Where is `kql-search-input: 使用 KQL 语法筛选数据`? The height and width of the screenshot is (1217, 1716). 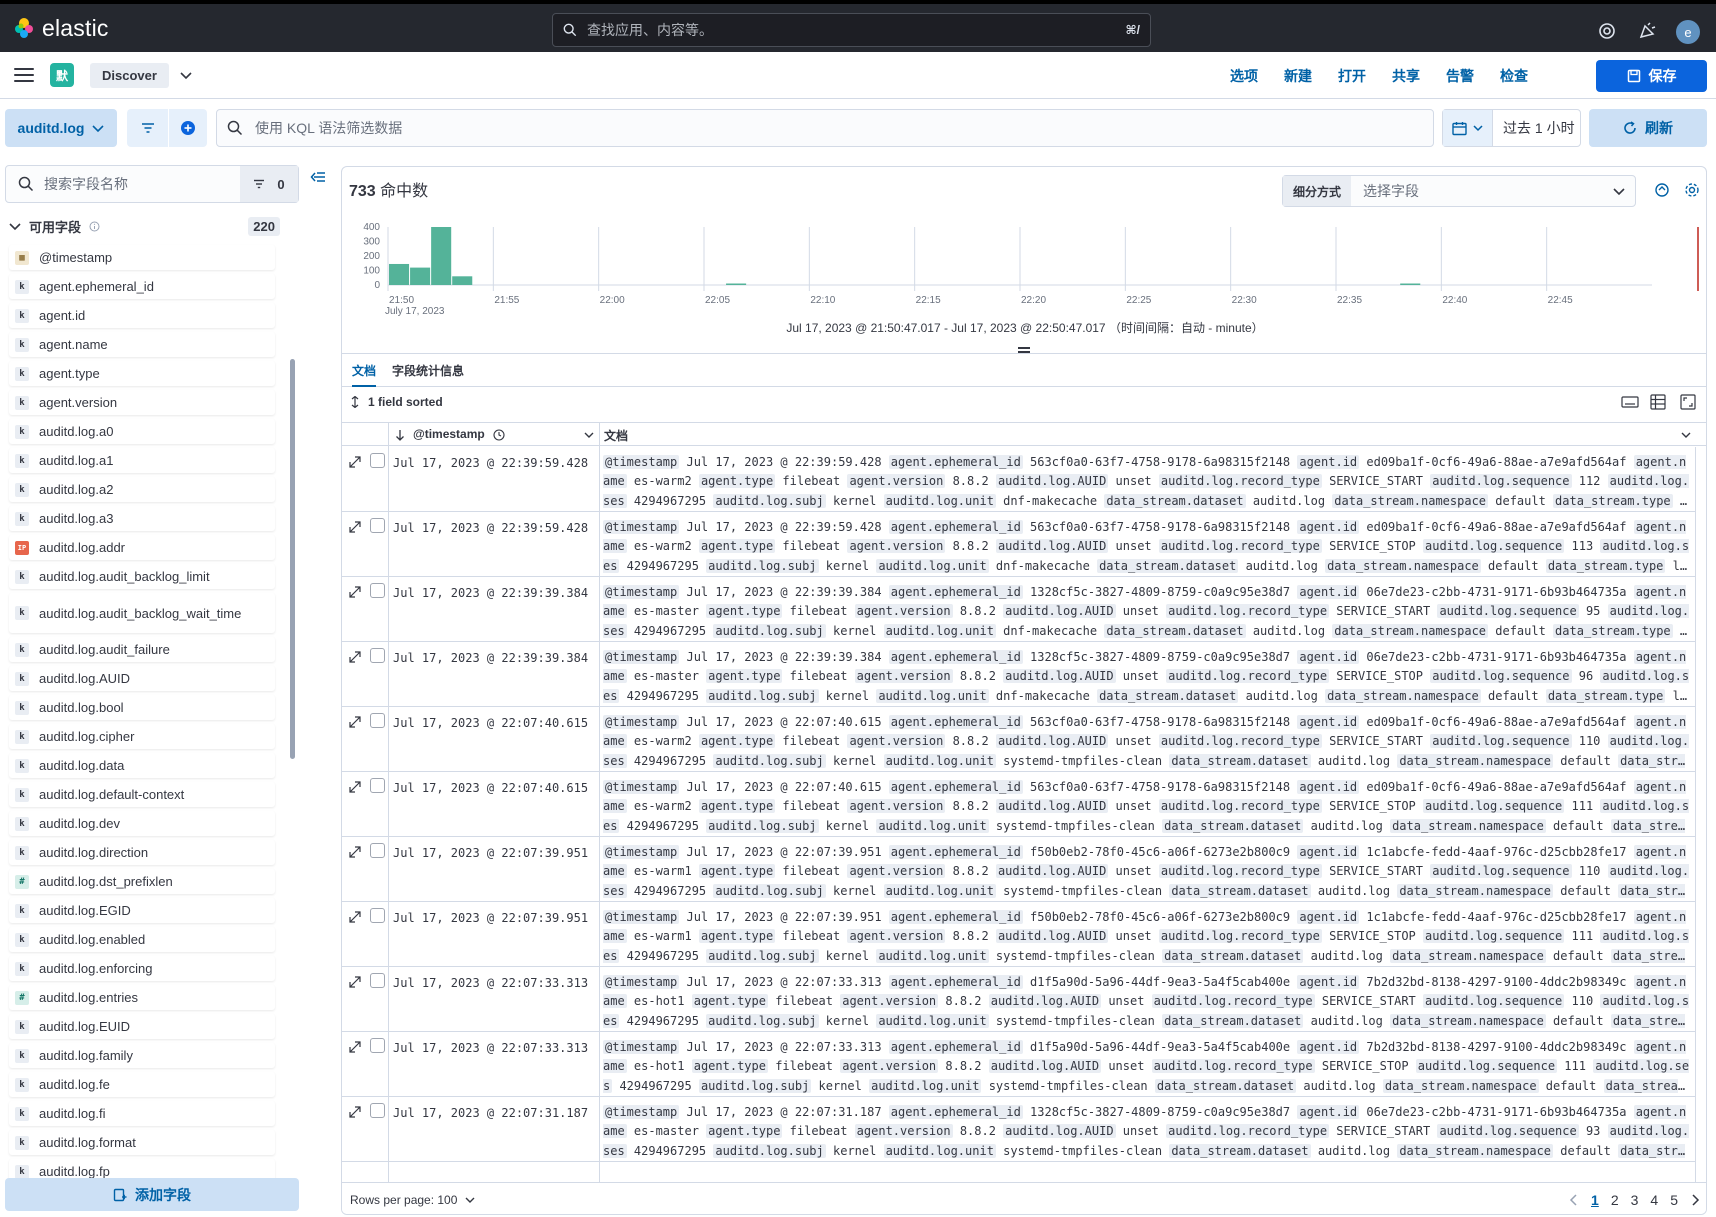
kql-search-input: 使用 KQL 语法筛选数据 is located at coordinates (825, 128).